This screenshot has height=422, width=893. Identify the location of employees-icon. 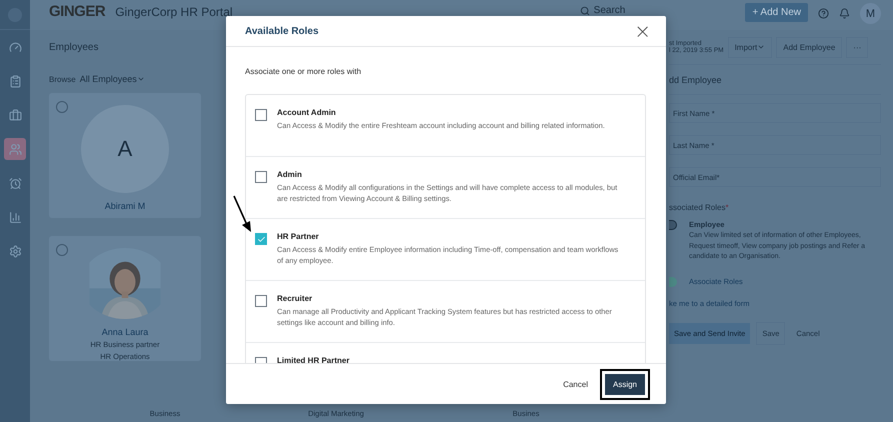
(15, 149).